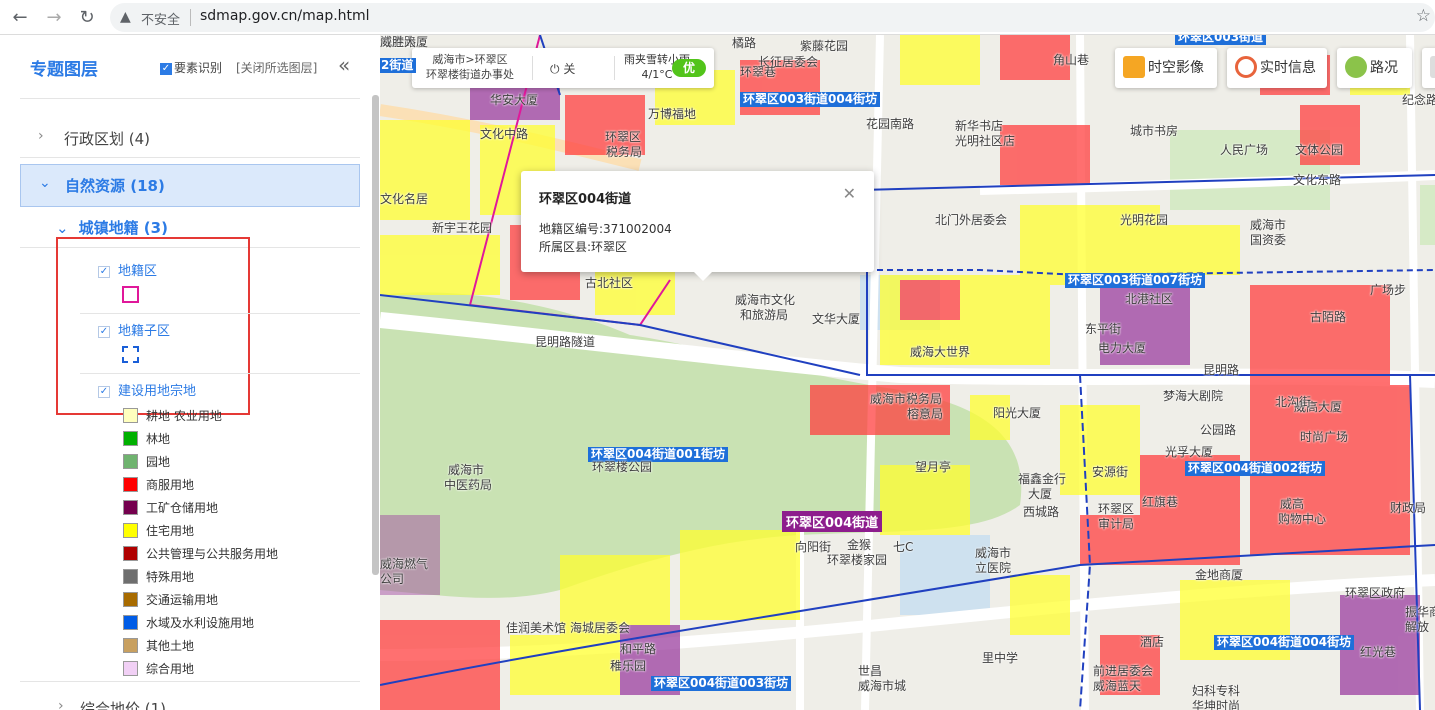 The height and width of the screenshot is (710, 1435). What do you see at coordinates (134, 329) in the screenshot?
I see `layer-cadastral-subdistrict: ✓ 地籍子区` at bounding box center [134, 329].